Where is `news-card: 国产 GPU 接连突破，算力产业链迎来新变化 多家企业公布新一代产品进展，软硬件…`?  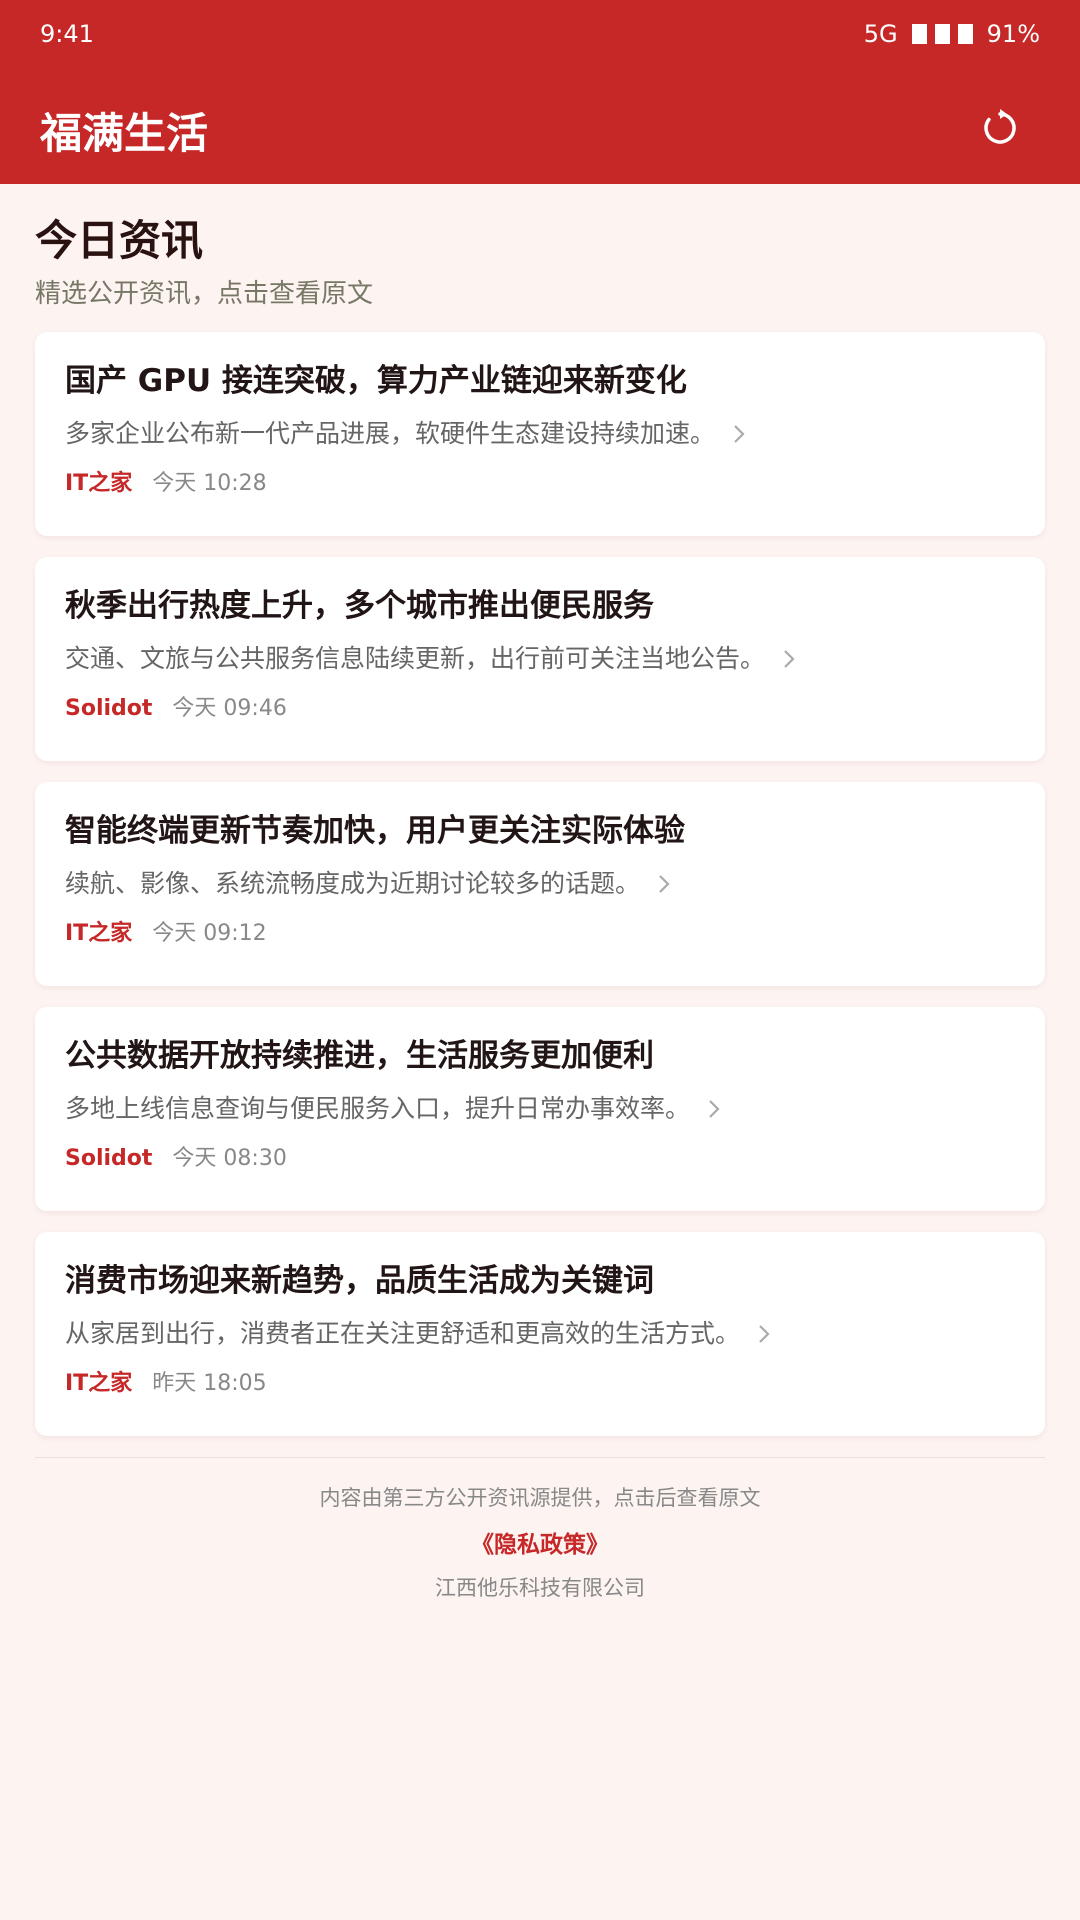
news-card: 国产 GPU 接连突破，算力产业链迎来新变化 多家企业公布新一代产品进展，软硬件… is located at coordinates (540, 434).